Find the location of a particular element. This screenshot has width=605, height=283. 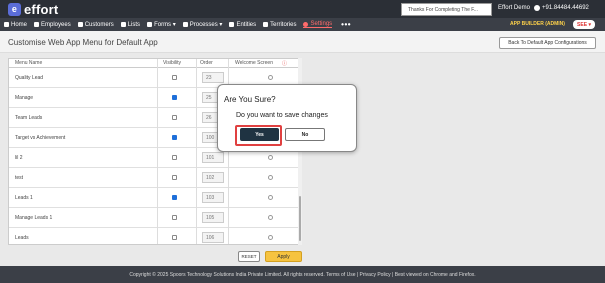

col-order: Order is located at coordinates (206, 63).